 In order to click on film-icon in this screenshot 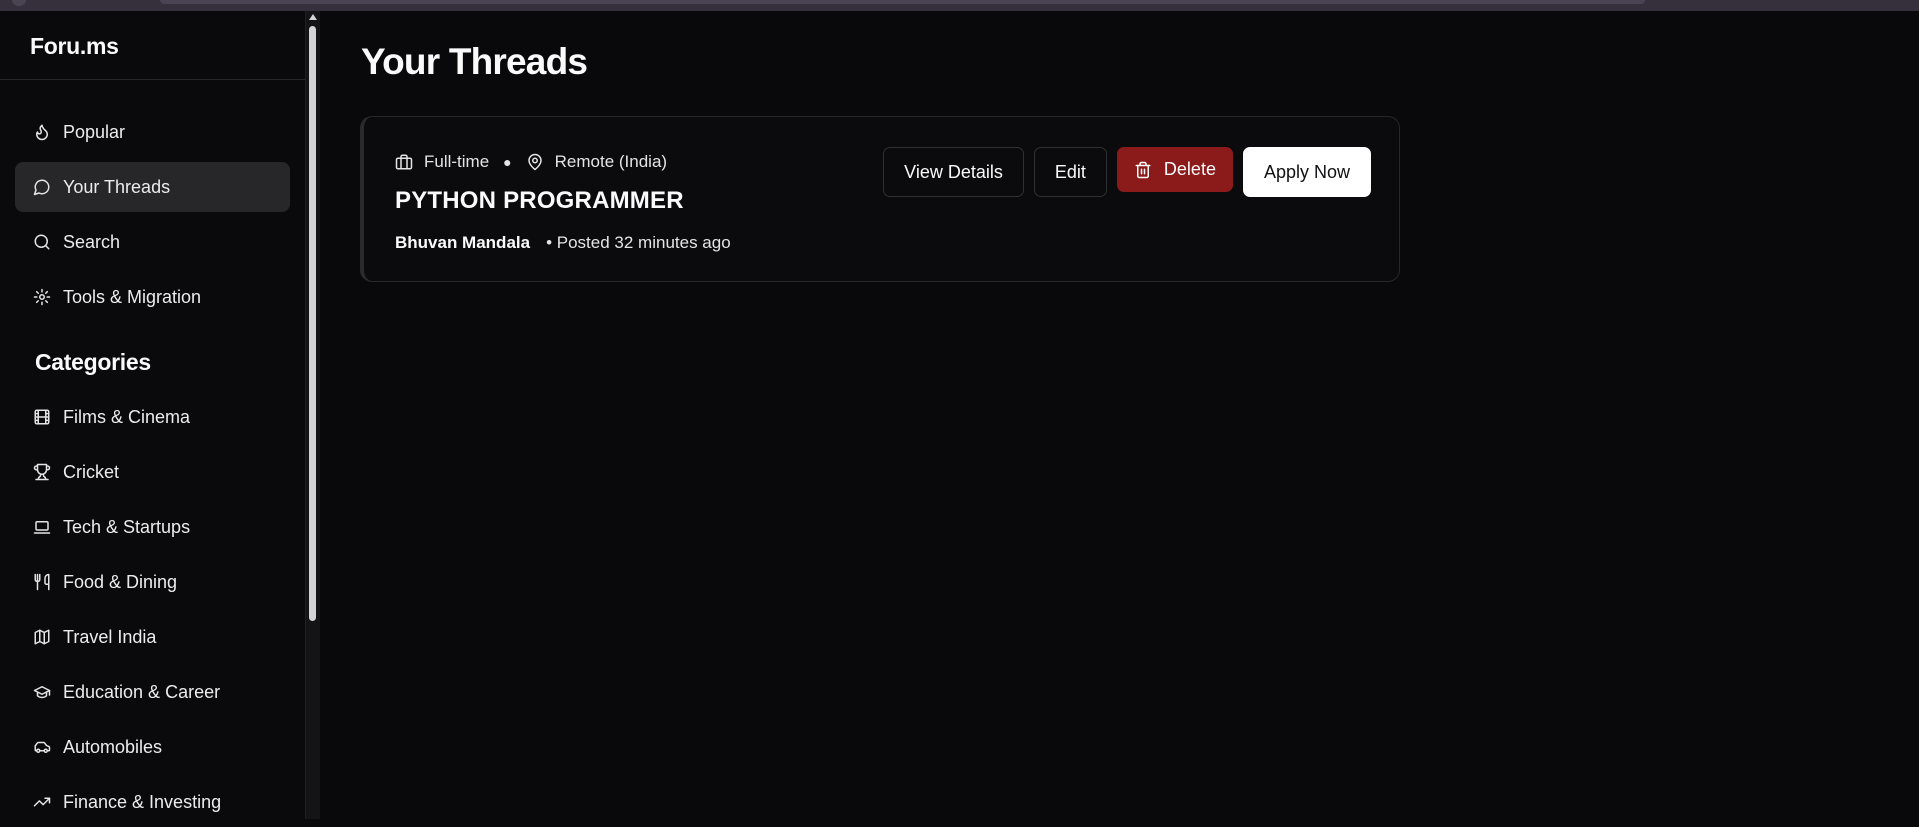, I will do `click(42, 417)`.